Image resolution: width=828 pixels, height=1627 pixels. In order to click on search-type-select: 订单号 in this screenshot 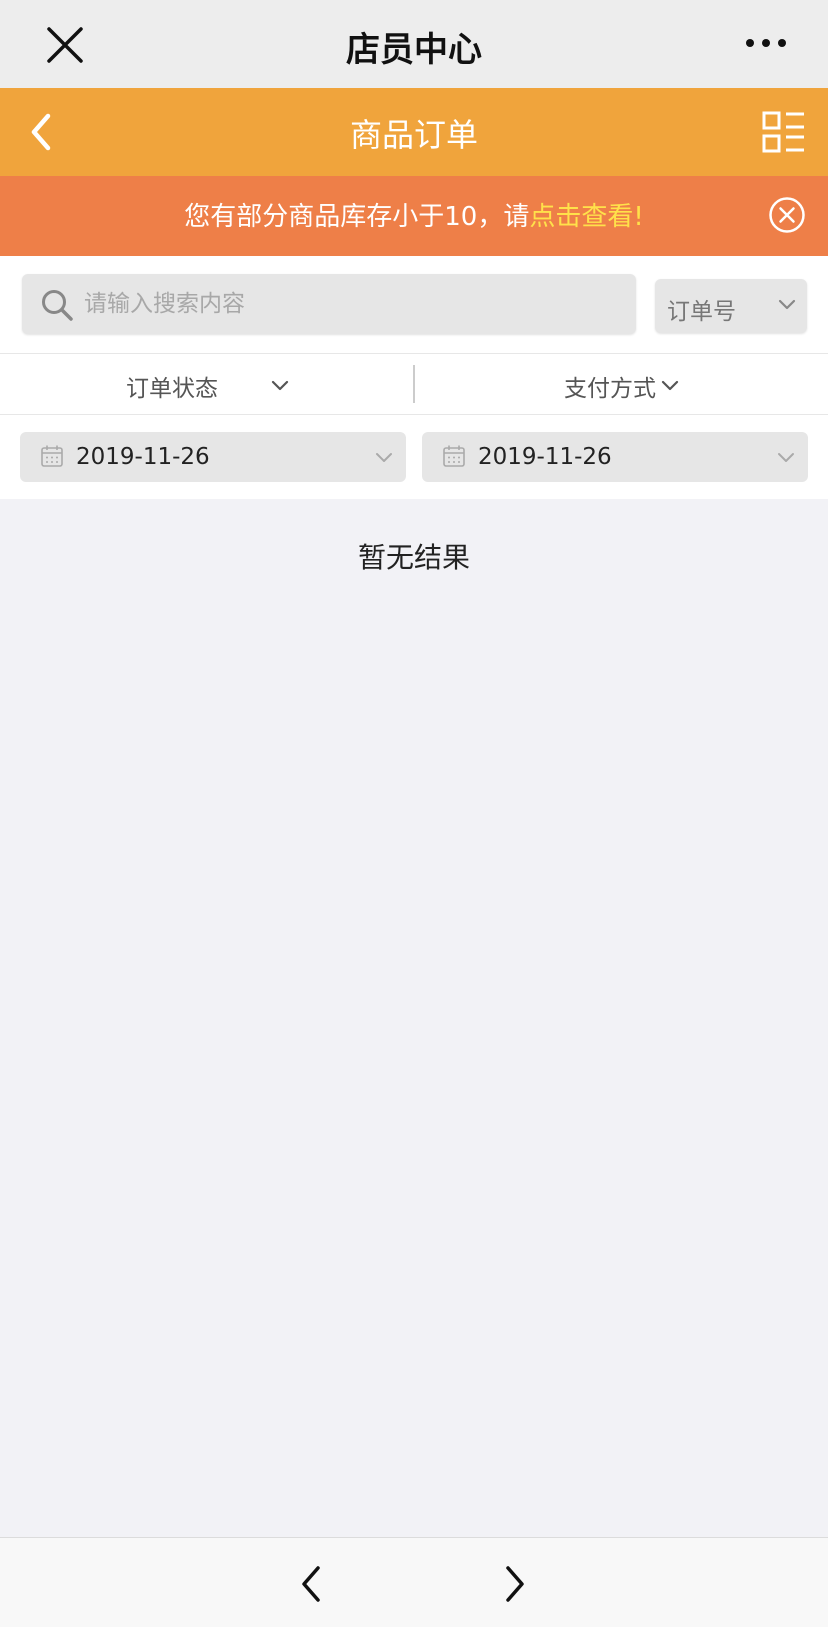, I will do `click(731, 306)`.